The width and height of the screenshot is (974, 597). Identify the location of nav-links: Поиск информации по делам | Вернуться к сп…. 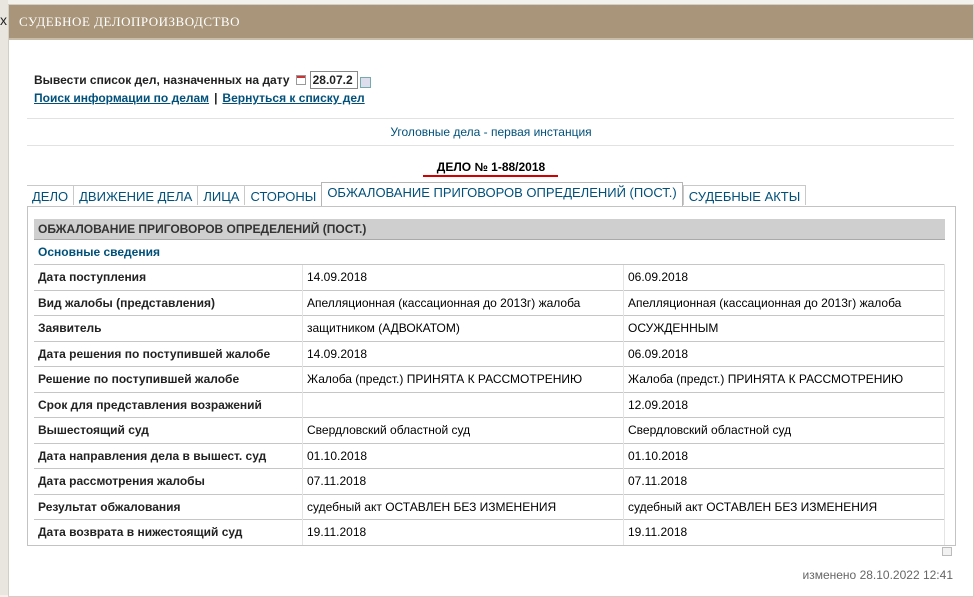
(199, 98).